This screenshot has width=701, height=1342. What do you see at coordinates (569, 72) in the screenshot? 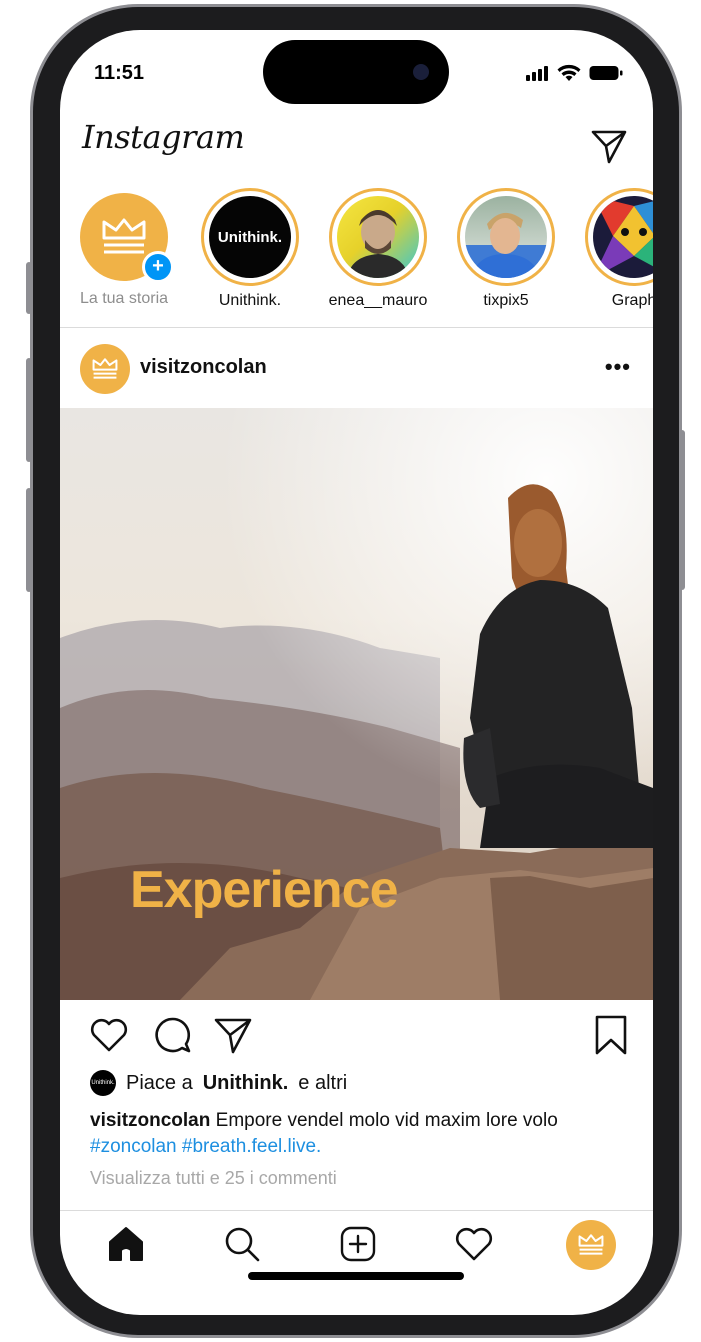
I see `wifi-icon` at bounding box center [569, 72].